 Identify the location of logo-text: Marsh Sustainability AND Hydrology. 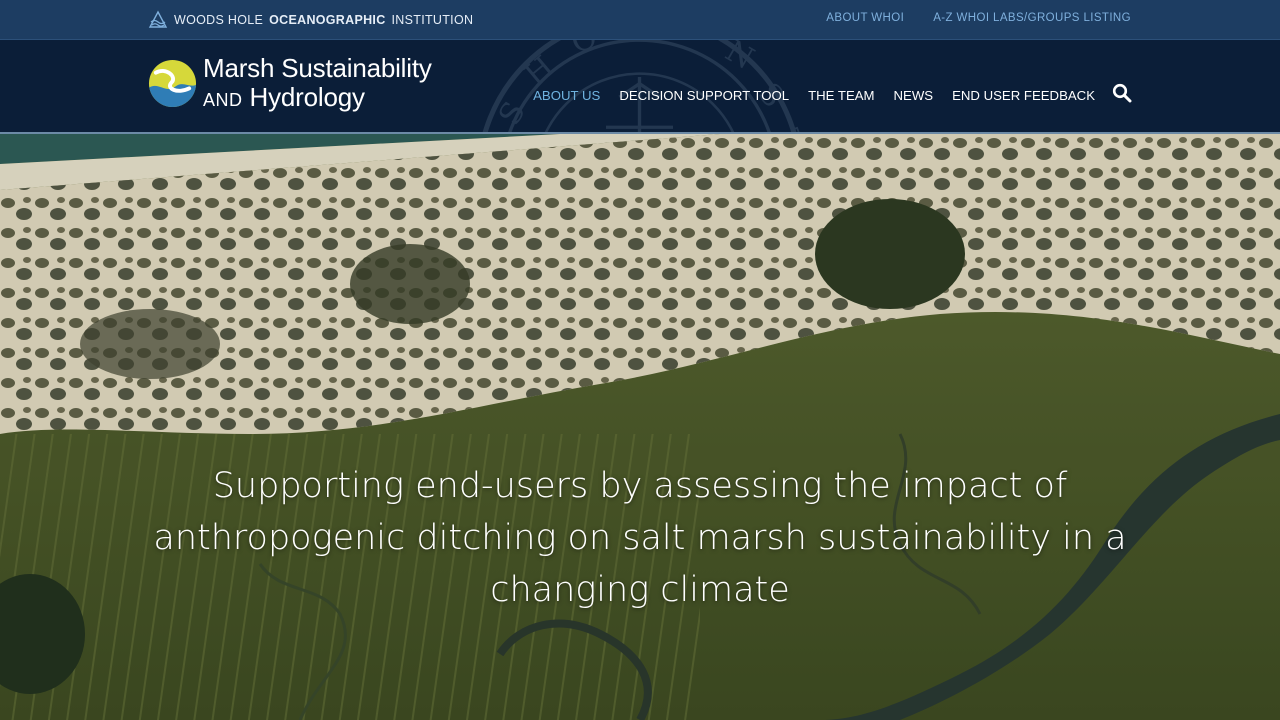
(317, 82).